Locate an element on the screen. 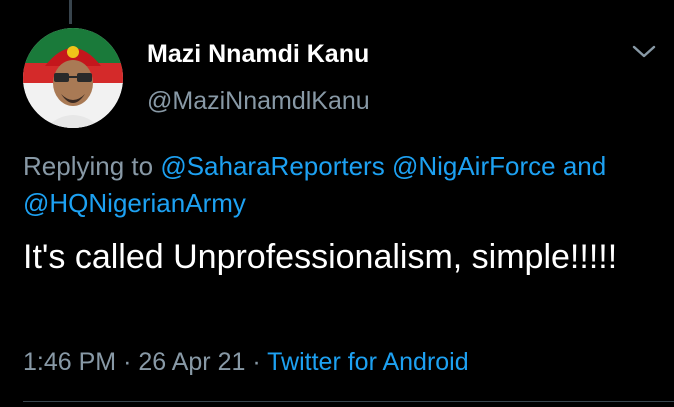  mention-hq-nigerian-army: @HQNigerianArmy is located at coordinates (134, 203).